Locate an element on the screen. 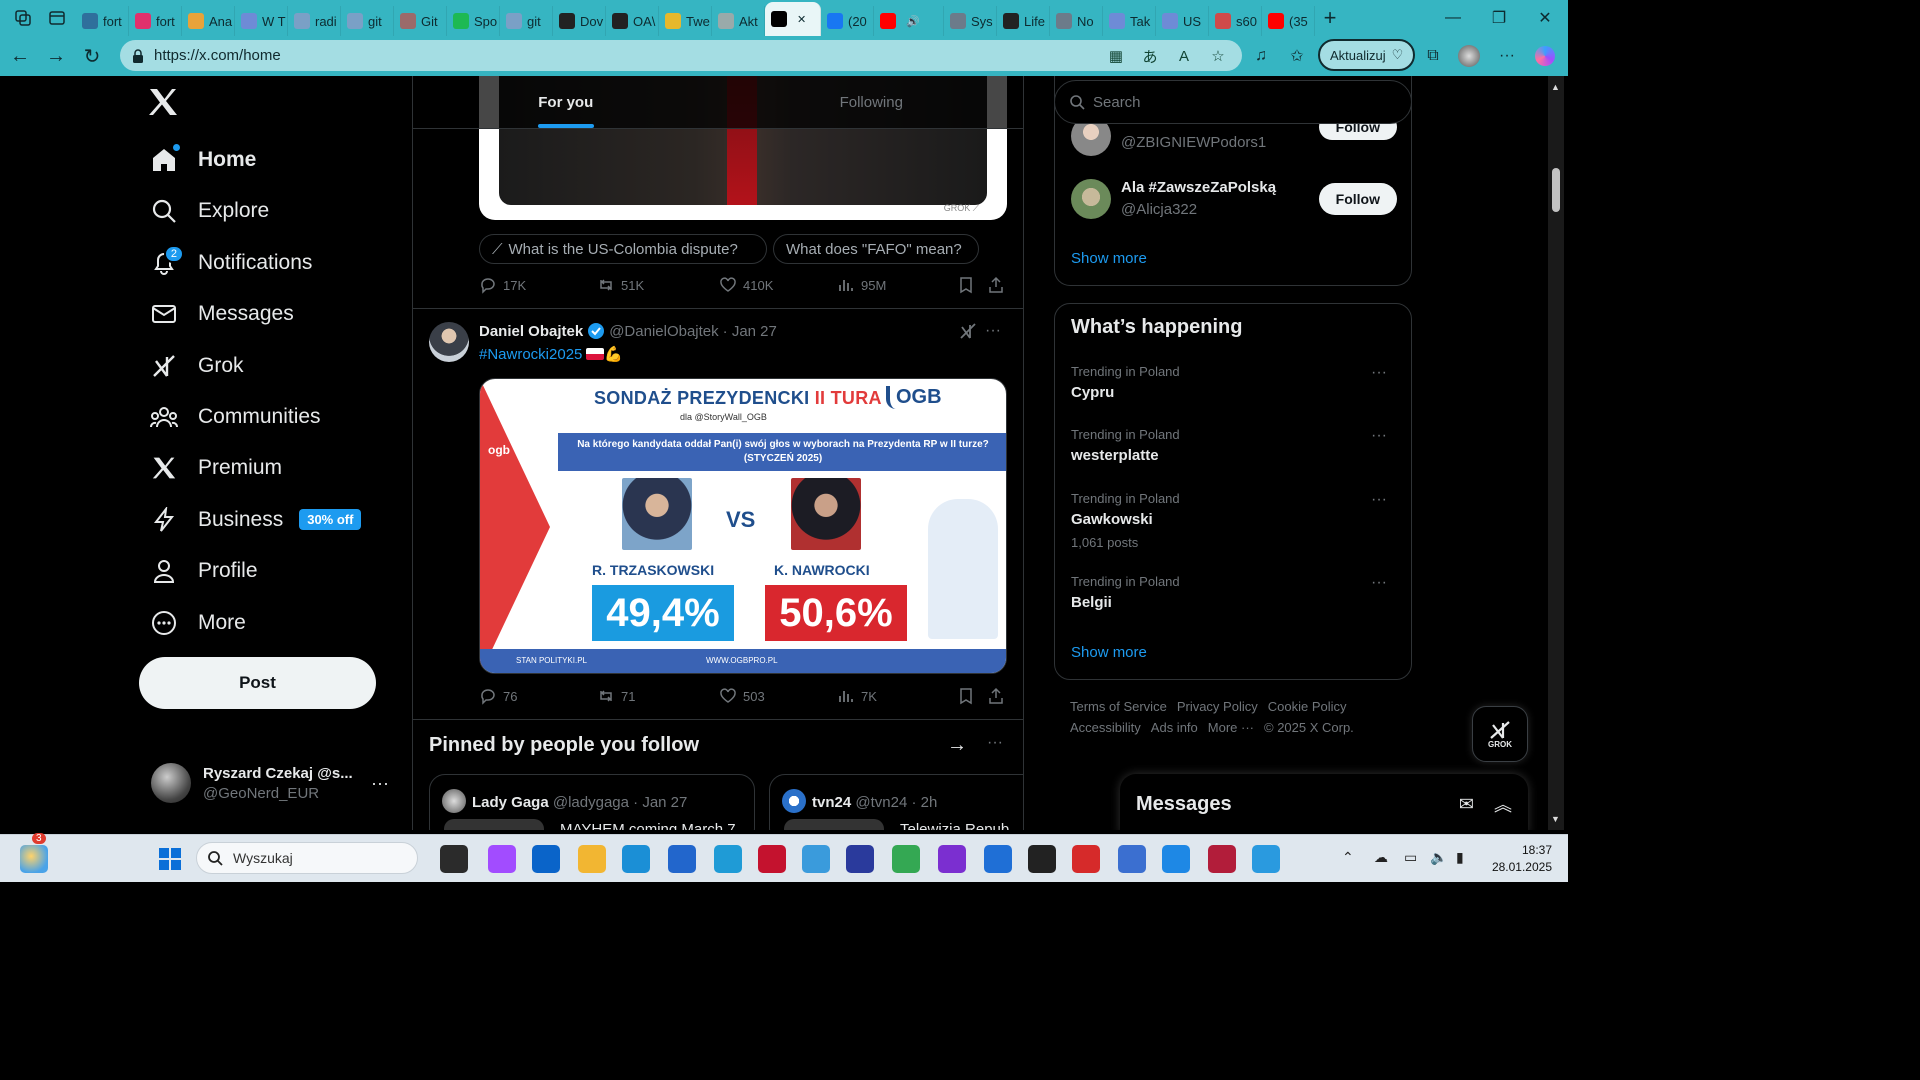 Image resolution: width=1920 pixels, height=1080 pixels. tab-close-icon: ✕ is located at coordinates (801, 19).